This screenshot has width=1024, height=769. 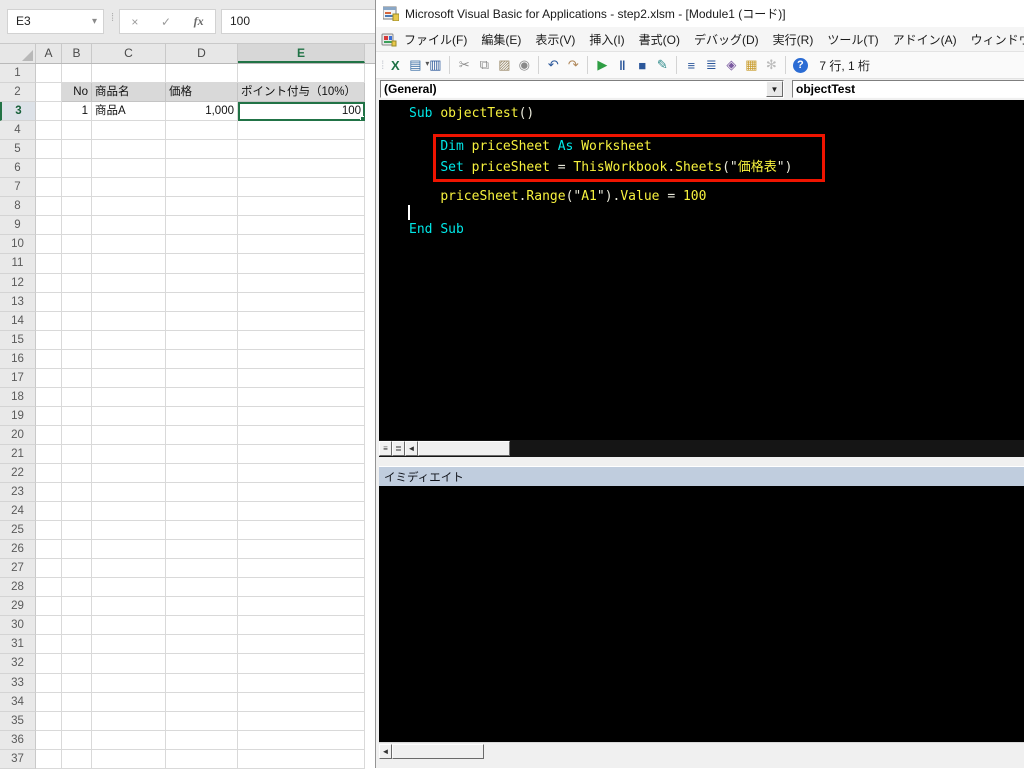 I want to click on cell-A20, so click(x=49, y=435).